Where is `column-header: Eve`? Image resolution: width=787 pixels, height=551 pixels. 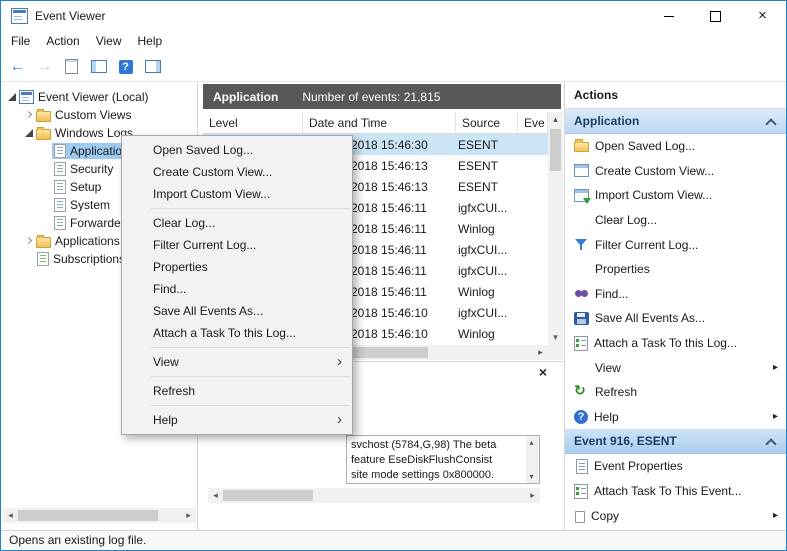 column-header: Eve is located at coordinates (533, 122).